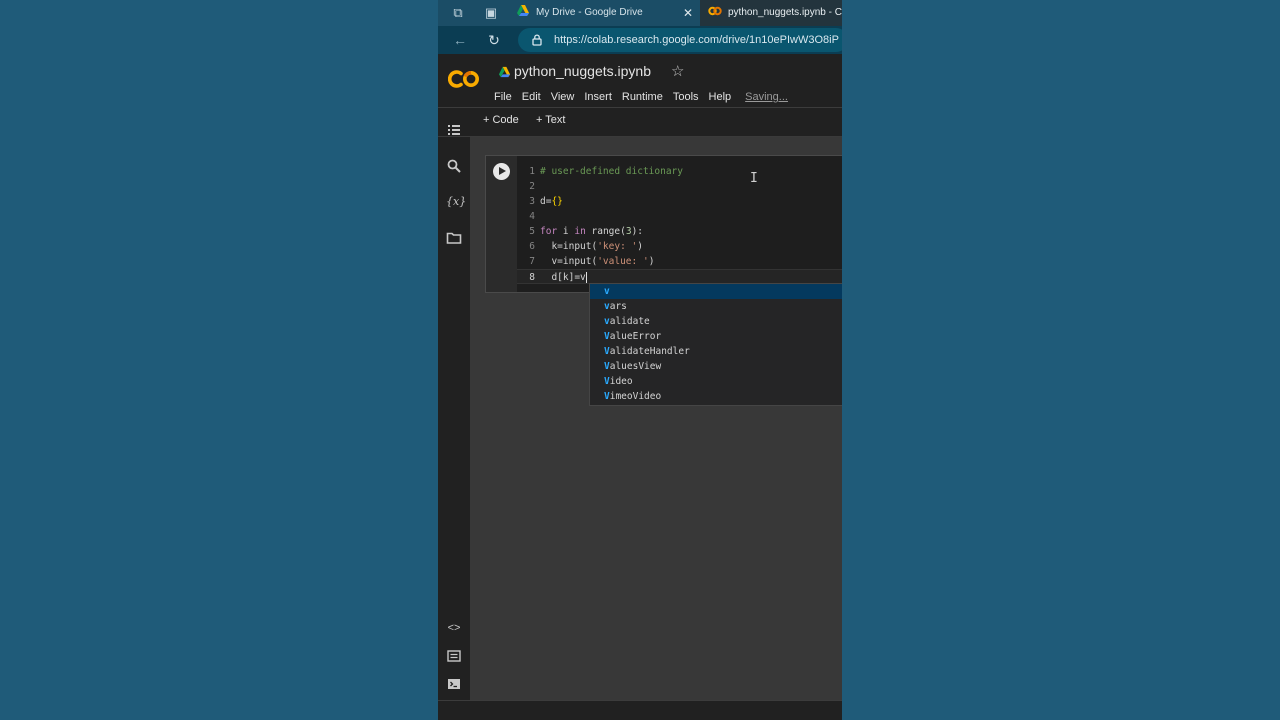  Describe the element at coordinates (716, 291) in the screenshot. I see `suggestion-item: v` at that location.